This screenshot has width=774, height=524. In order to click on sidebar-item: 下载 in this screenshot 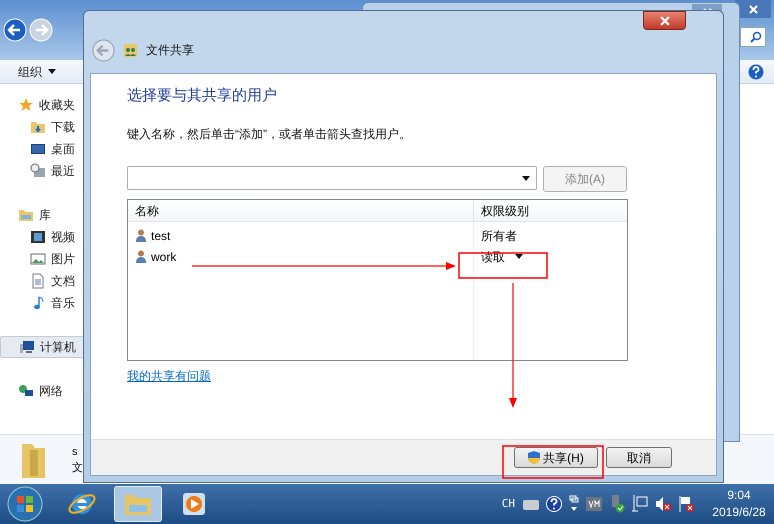, I will do `click(42, 127)`.